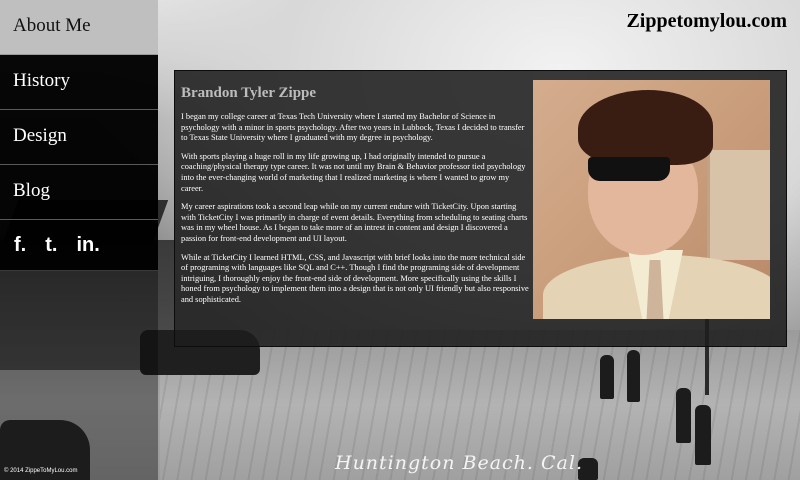  Describe the element at coordinates (79, 137) in the screenshot. I see `nav-item-design: Design` at that location.